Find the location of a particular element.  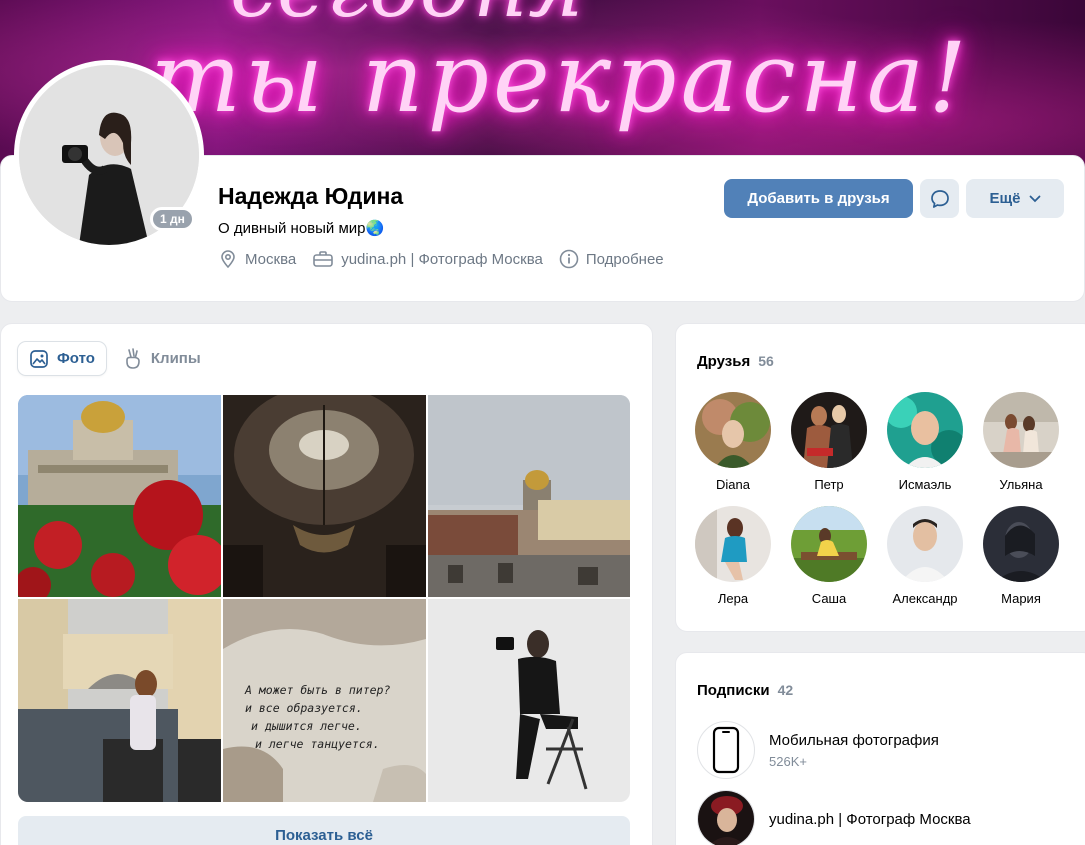

friends-header: Друзья 56 is located at coordinates (735, 361).